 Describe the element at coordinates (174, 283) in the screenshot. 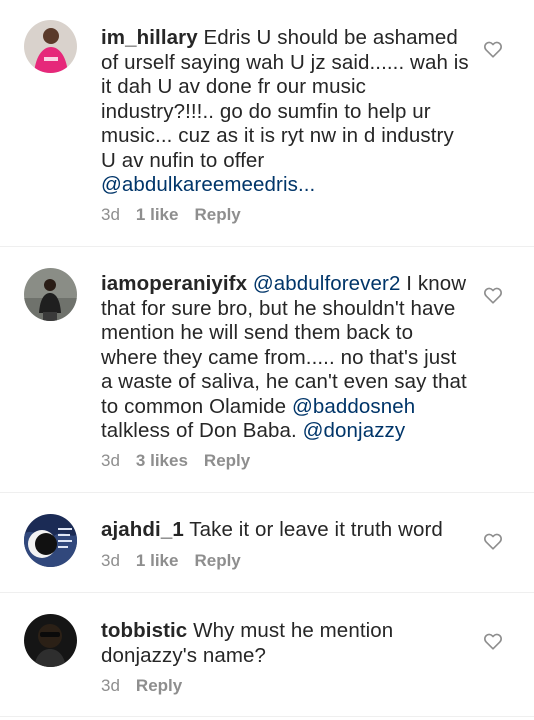

I see `comment-username: iamoperaniyifx` at that location.